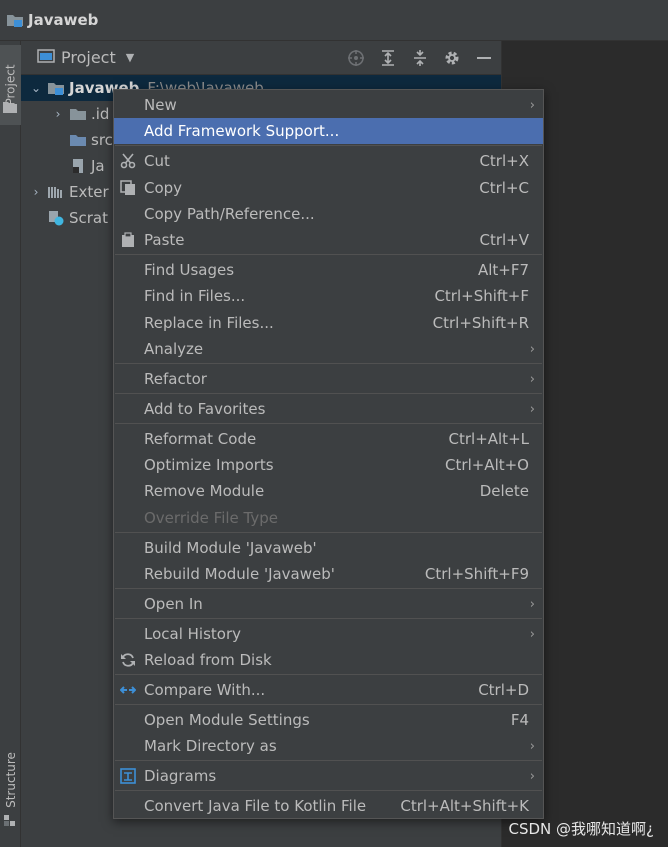 The height and width of the screenshot is (847, 668). I want to click on menu-item-label: Open In, so click(173, 604).